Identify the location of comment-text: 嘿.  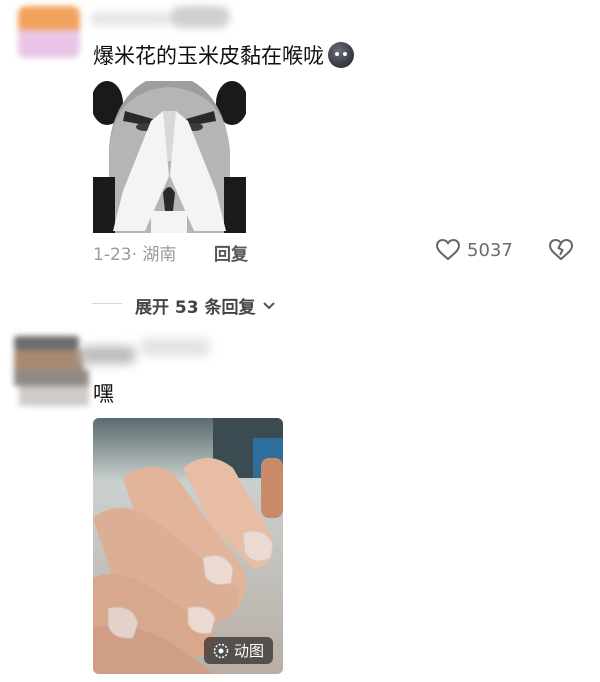
(103, 394).